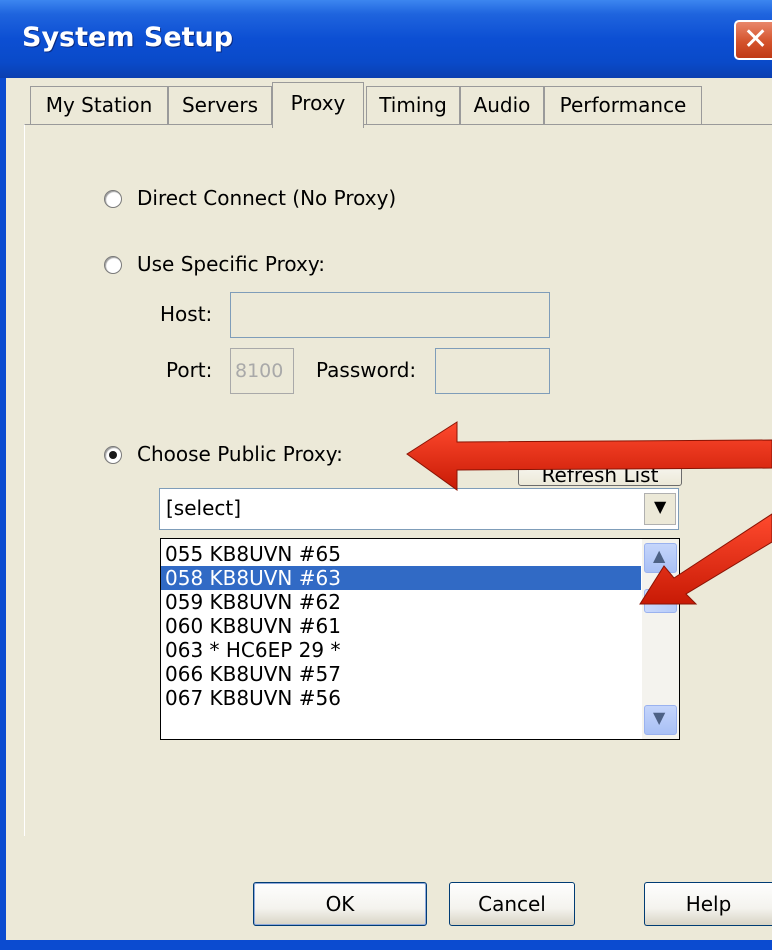 This screenshot has width=772, height=950. I want to click on port-label: Port:, so click(189, 370).